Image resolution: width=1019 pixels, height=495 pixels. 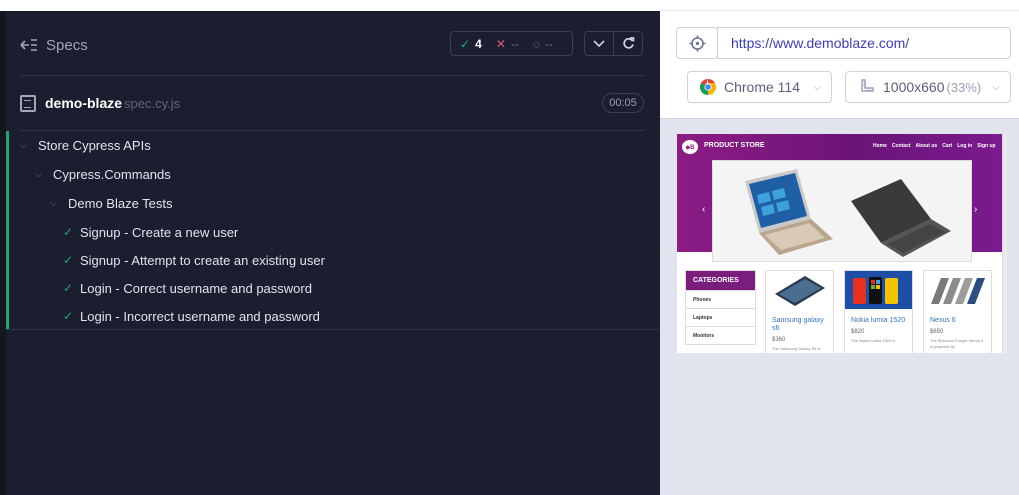 What do you see at coordinates (94, 145) in the screenshot?
I see `suite-label: Store Cypress APIs` at bounding box center [94, 145].